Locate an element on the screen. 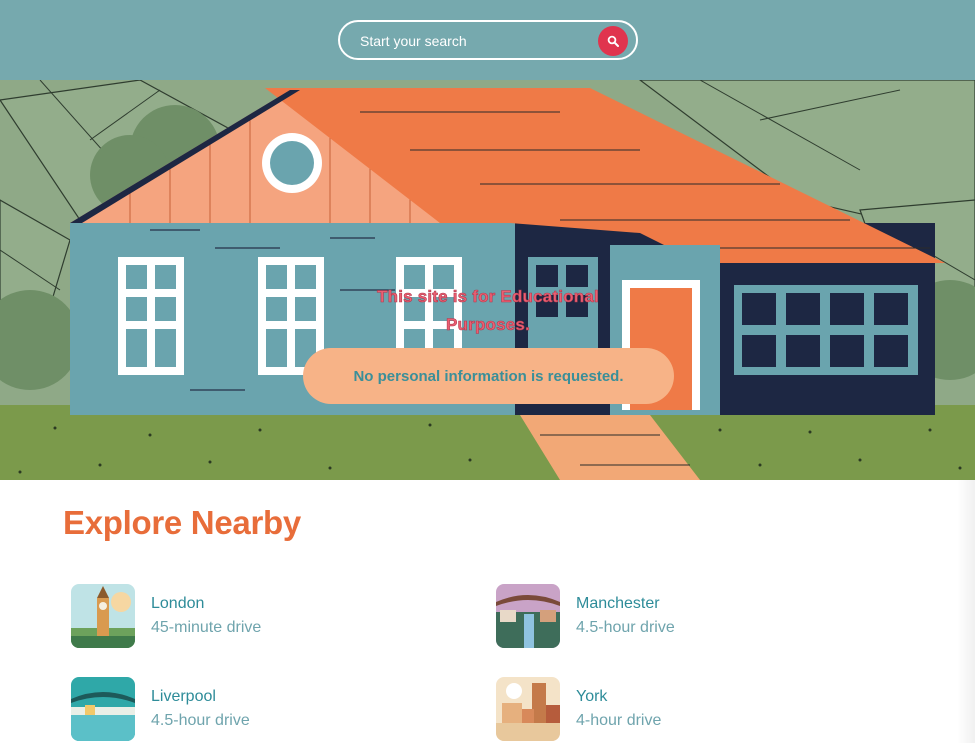  place-distance: 4-hour drive is located at coordinates (619, 720).